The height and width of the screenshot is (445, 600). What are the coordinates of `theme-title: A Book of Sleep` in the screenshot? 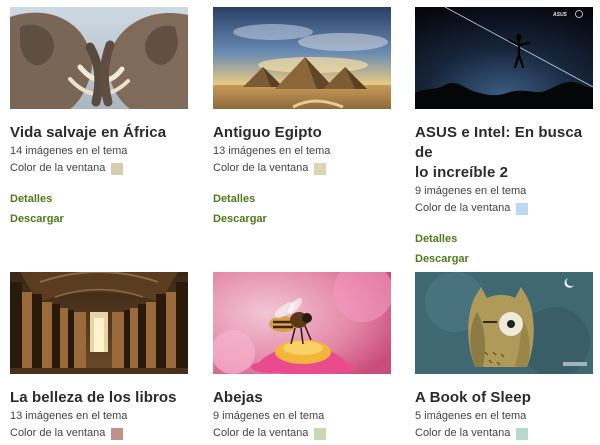 It's located at (473, 397).